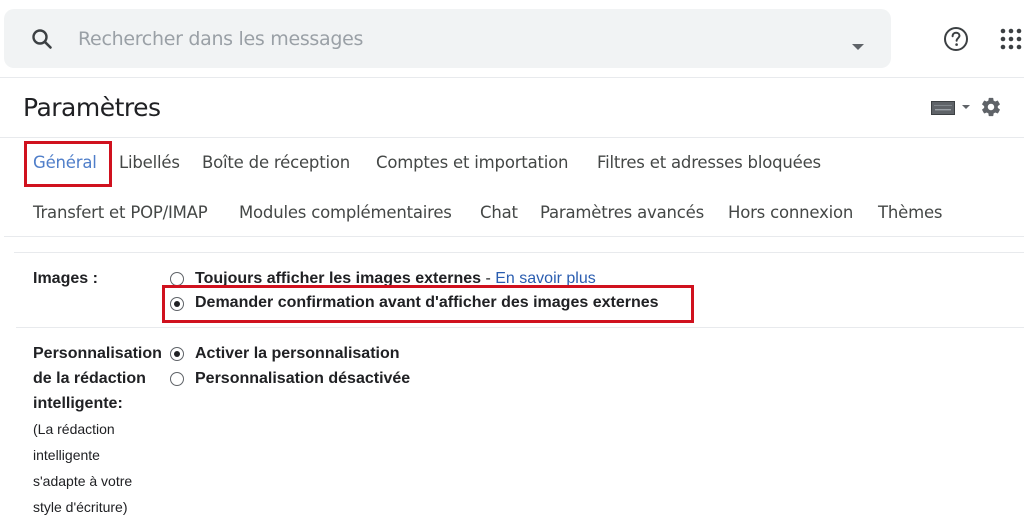  Describe the element at coordinates (83, 481) in the screenshot. I see `help-line-3: s'adapte à votre` at that location.